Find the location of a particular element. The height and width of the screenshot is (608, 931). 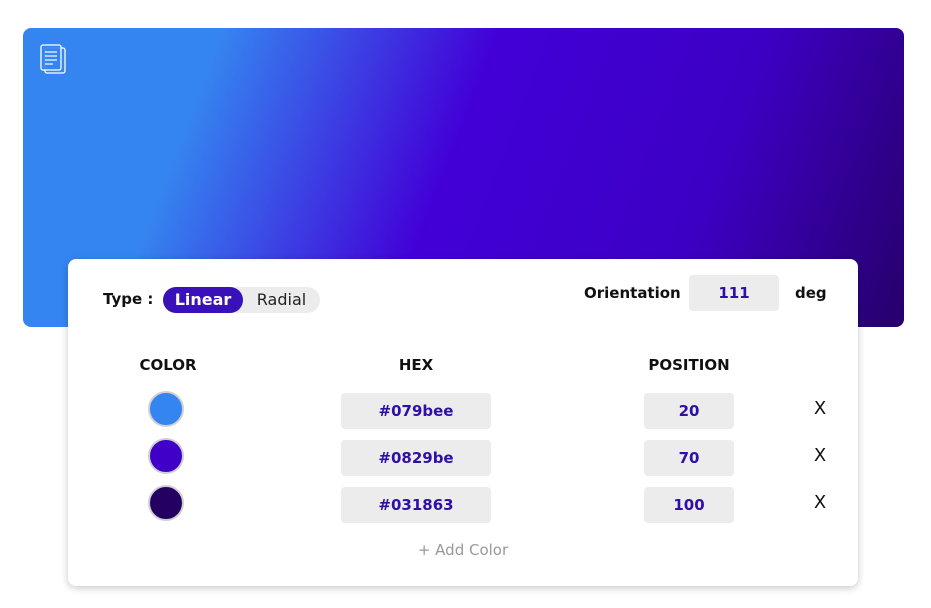

hex-input: #079bee is located at coordinates (416, 411).